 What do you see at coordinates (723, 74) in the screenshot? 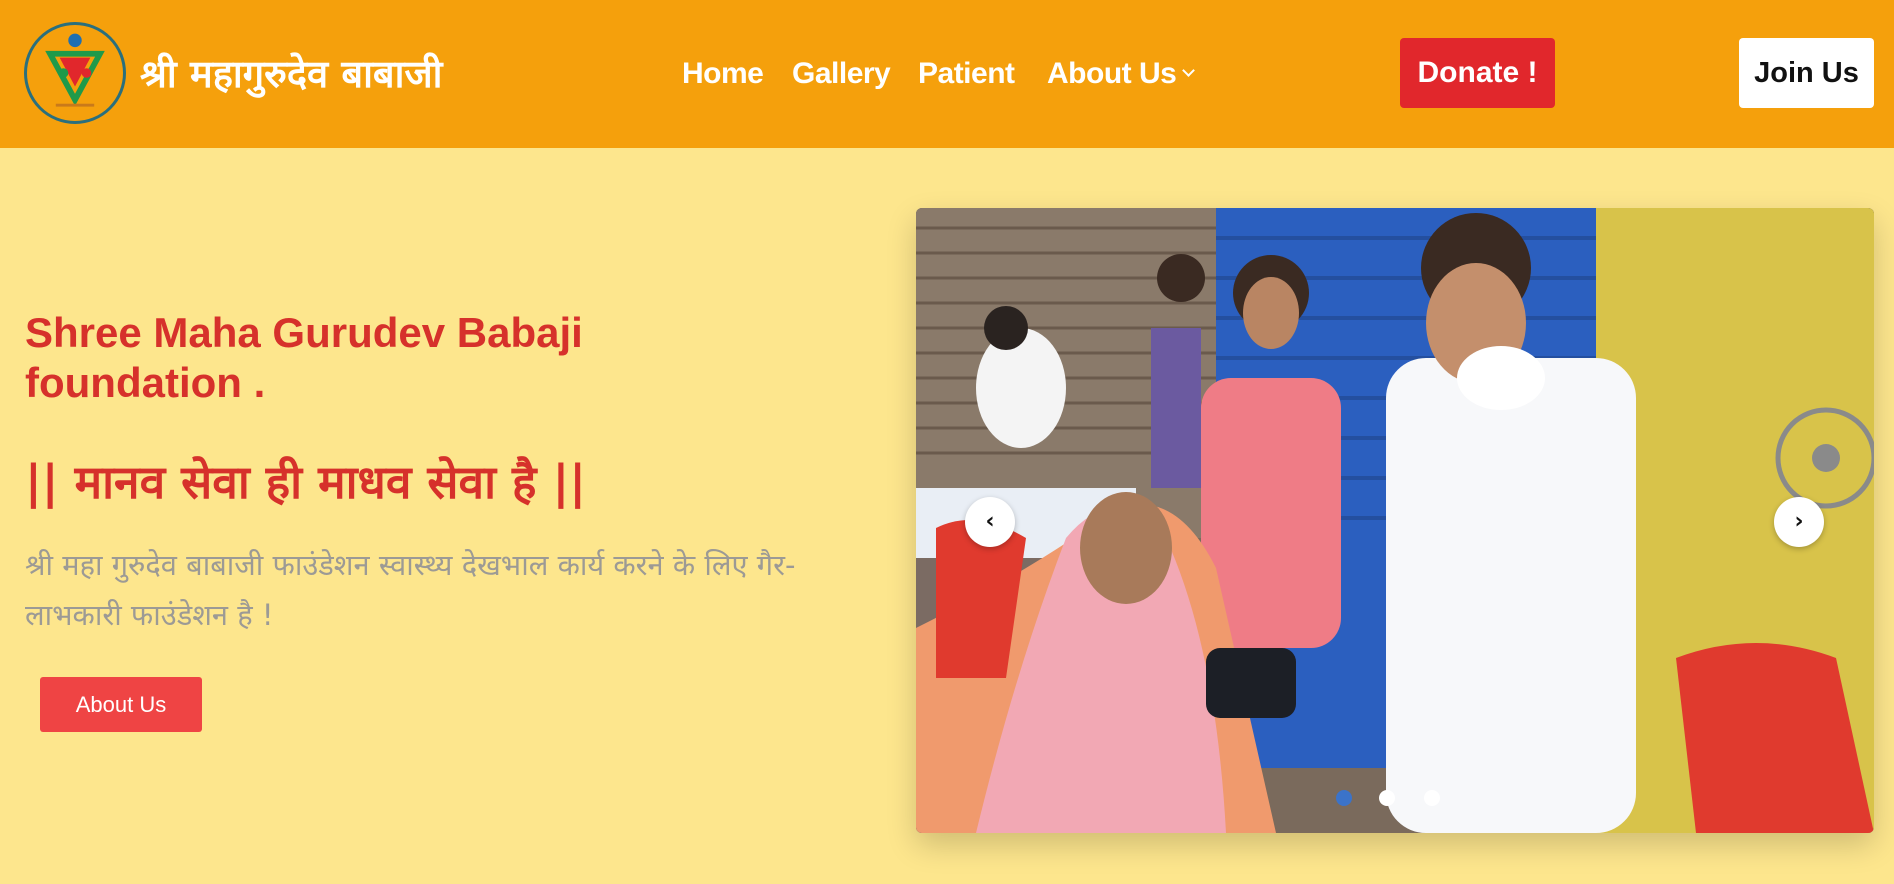
I see `nav-home: Home` at bounding box center [723, 74].